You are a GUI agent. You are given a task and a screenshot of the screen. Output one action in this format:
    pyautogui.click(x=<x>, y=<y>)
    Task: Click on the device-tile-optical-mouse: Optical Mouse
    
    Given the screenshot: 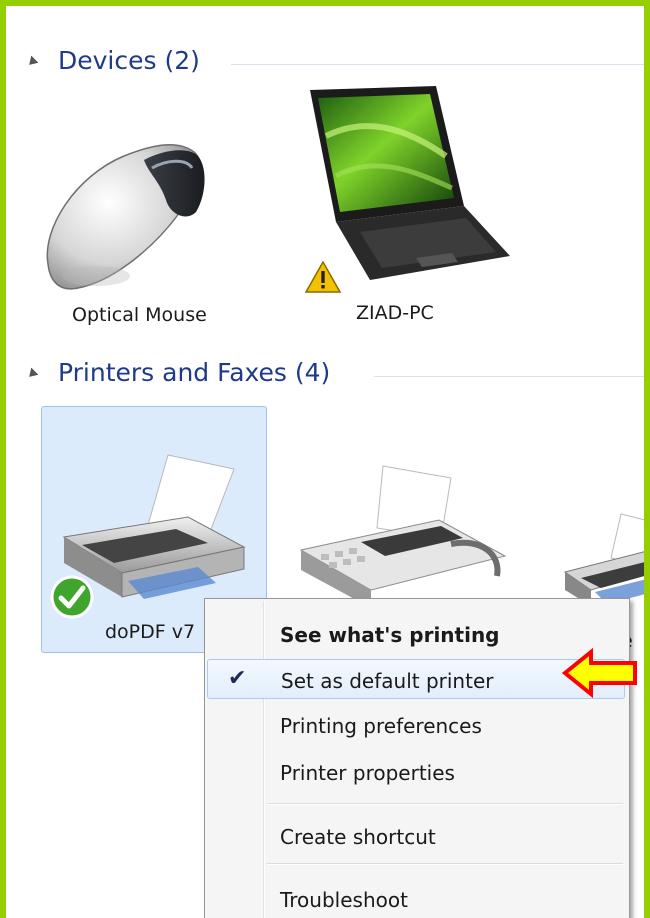 What is the action you would take?
    pyautogui.click(x=136, y=231)
    